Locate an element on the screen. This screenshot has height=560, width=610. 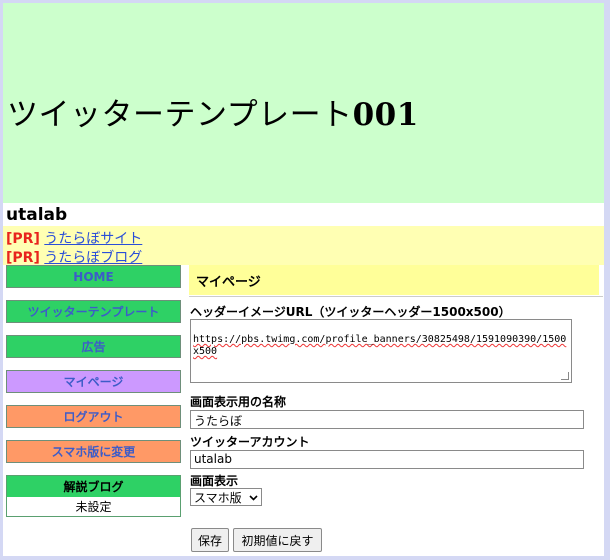
chevron-down-icon is located at coordinates (253, 497).